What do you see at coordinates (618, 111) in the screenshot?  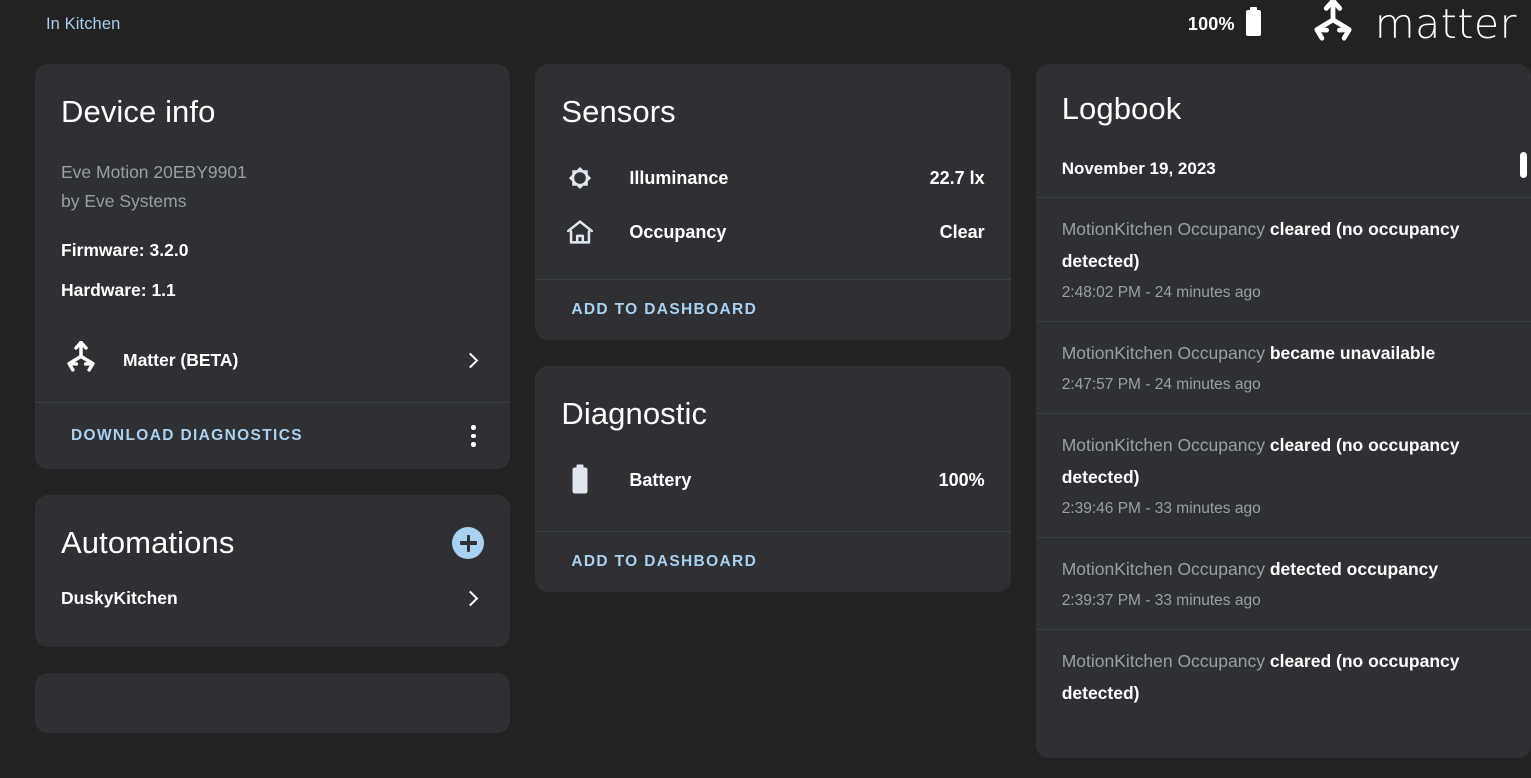 I see `sensors-title: Sensors` at bounding box center [618, 111].